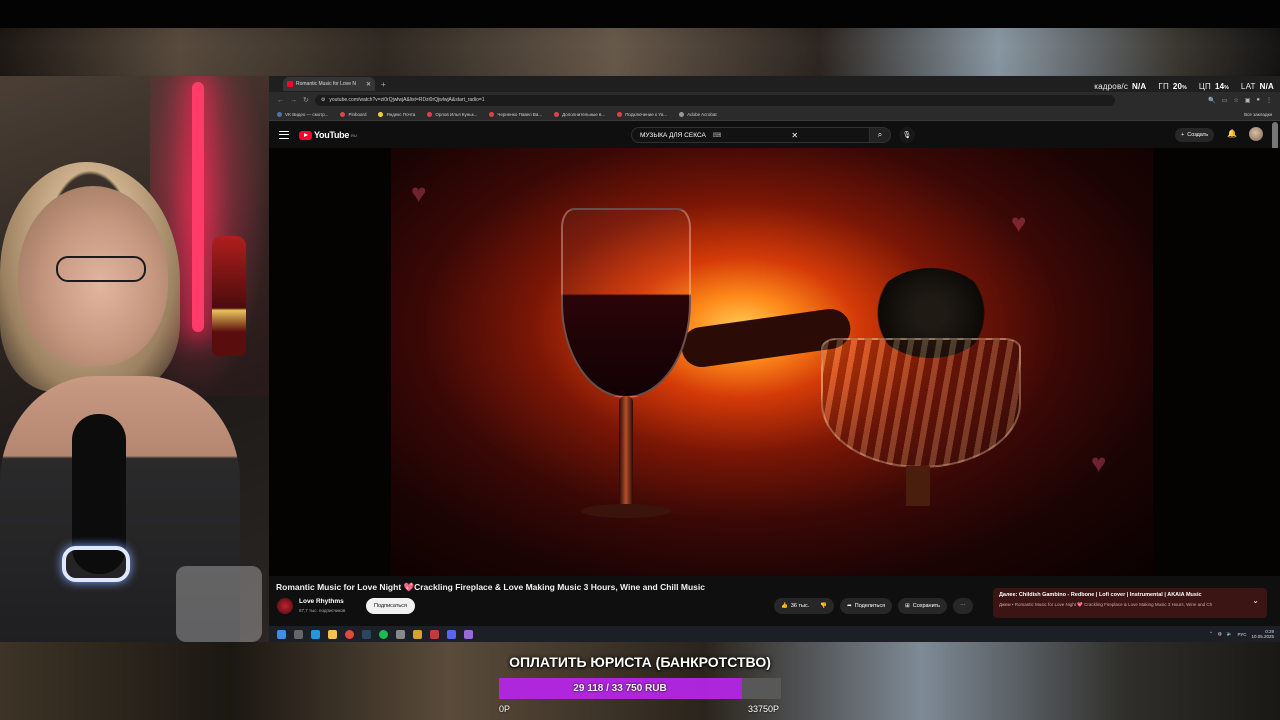 The width and height of the screenshot is (1280, 720). I want to click on crystal-glass, so click(916, 388).